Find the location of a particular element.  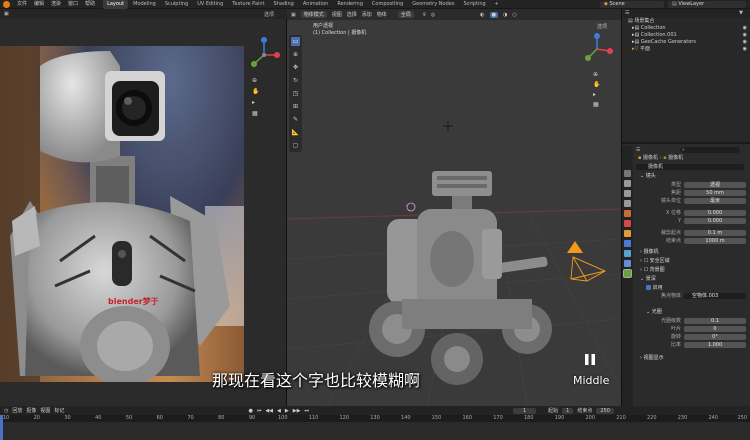

focal-length-field: 50 mm is located at coordinates (715, 193).